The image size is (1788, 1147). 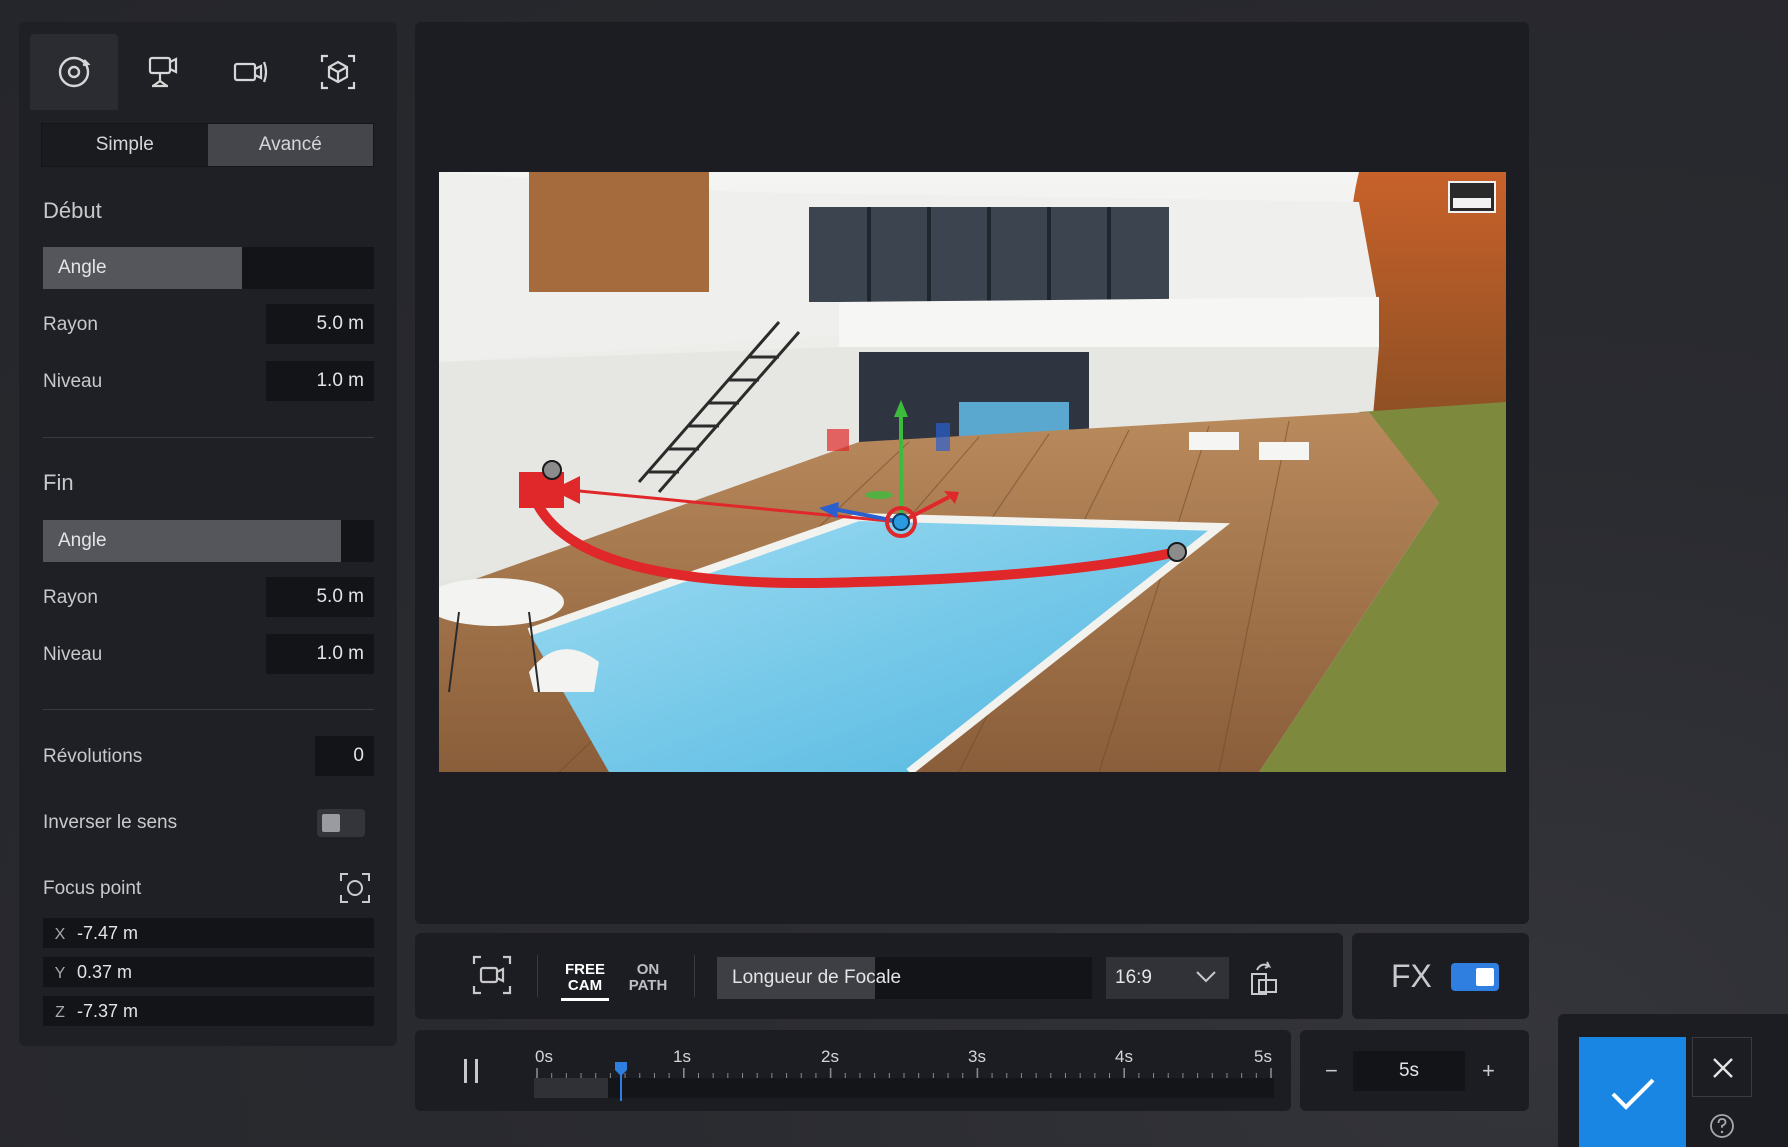 What do you see at coordinates (341, 823) in the screenshot?
I see `reverse-direction-toggle` at bounding box center [341, 823].